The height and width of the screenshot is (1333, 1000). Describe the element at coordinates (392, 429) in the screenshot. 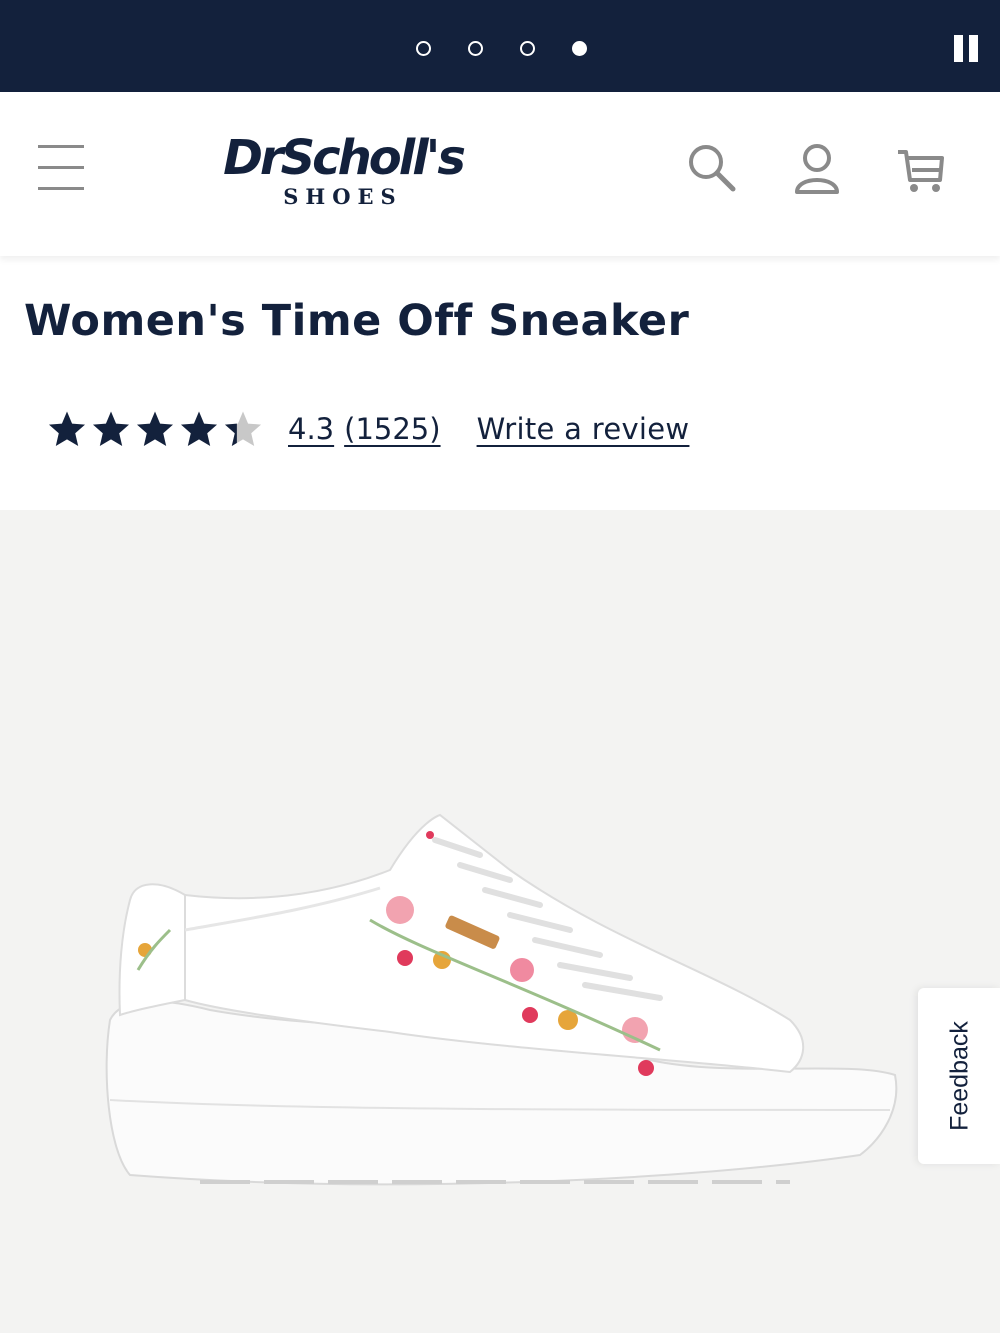

I see `review-count-link: (1525)` at that location.